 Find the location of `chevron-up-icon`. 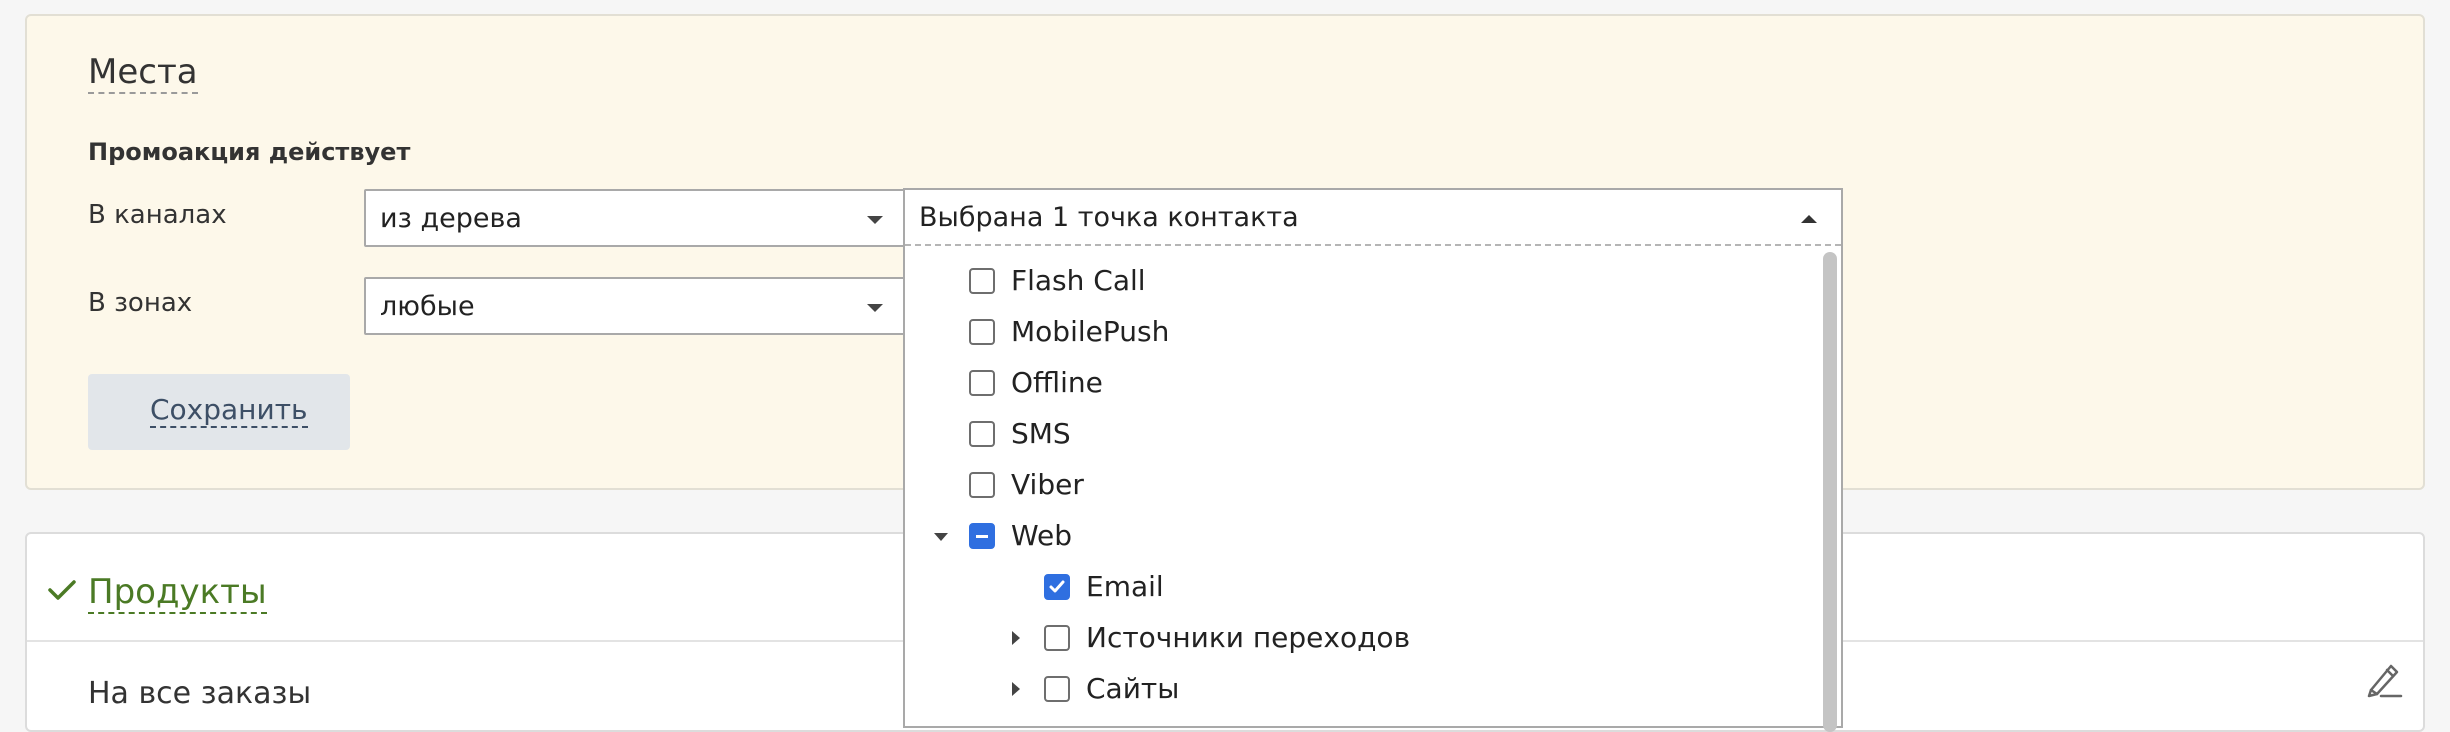

chevron-up-icon is located at coordinates (1809, 219).